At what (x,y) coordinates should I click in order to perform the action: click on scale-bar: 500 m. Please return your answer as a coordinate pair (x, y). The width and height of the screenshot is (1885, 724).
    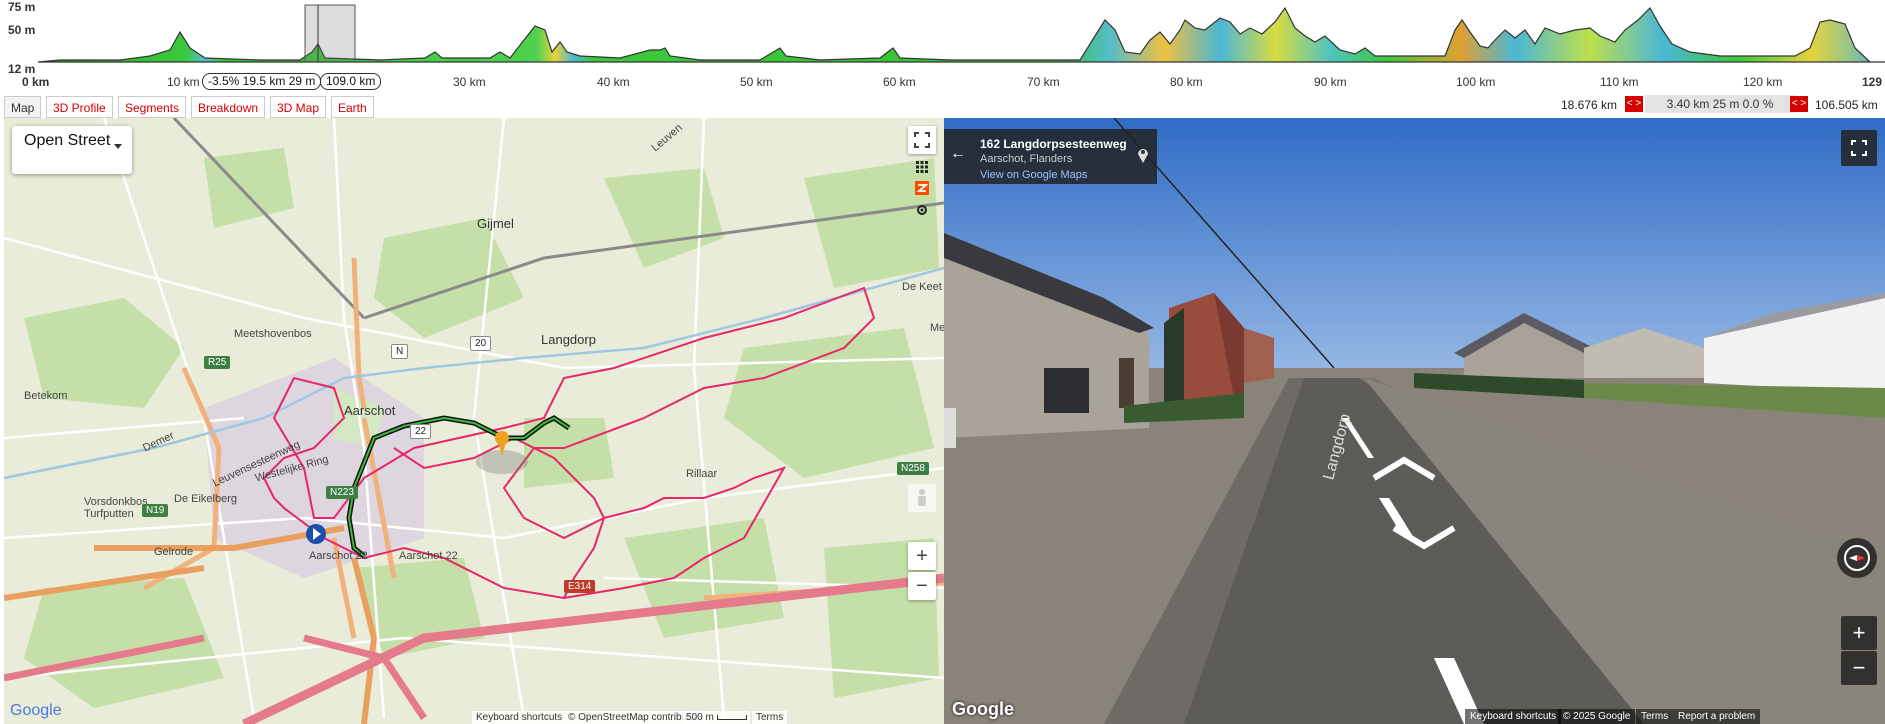
    Looking at the image, I should click on (716, 717).